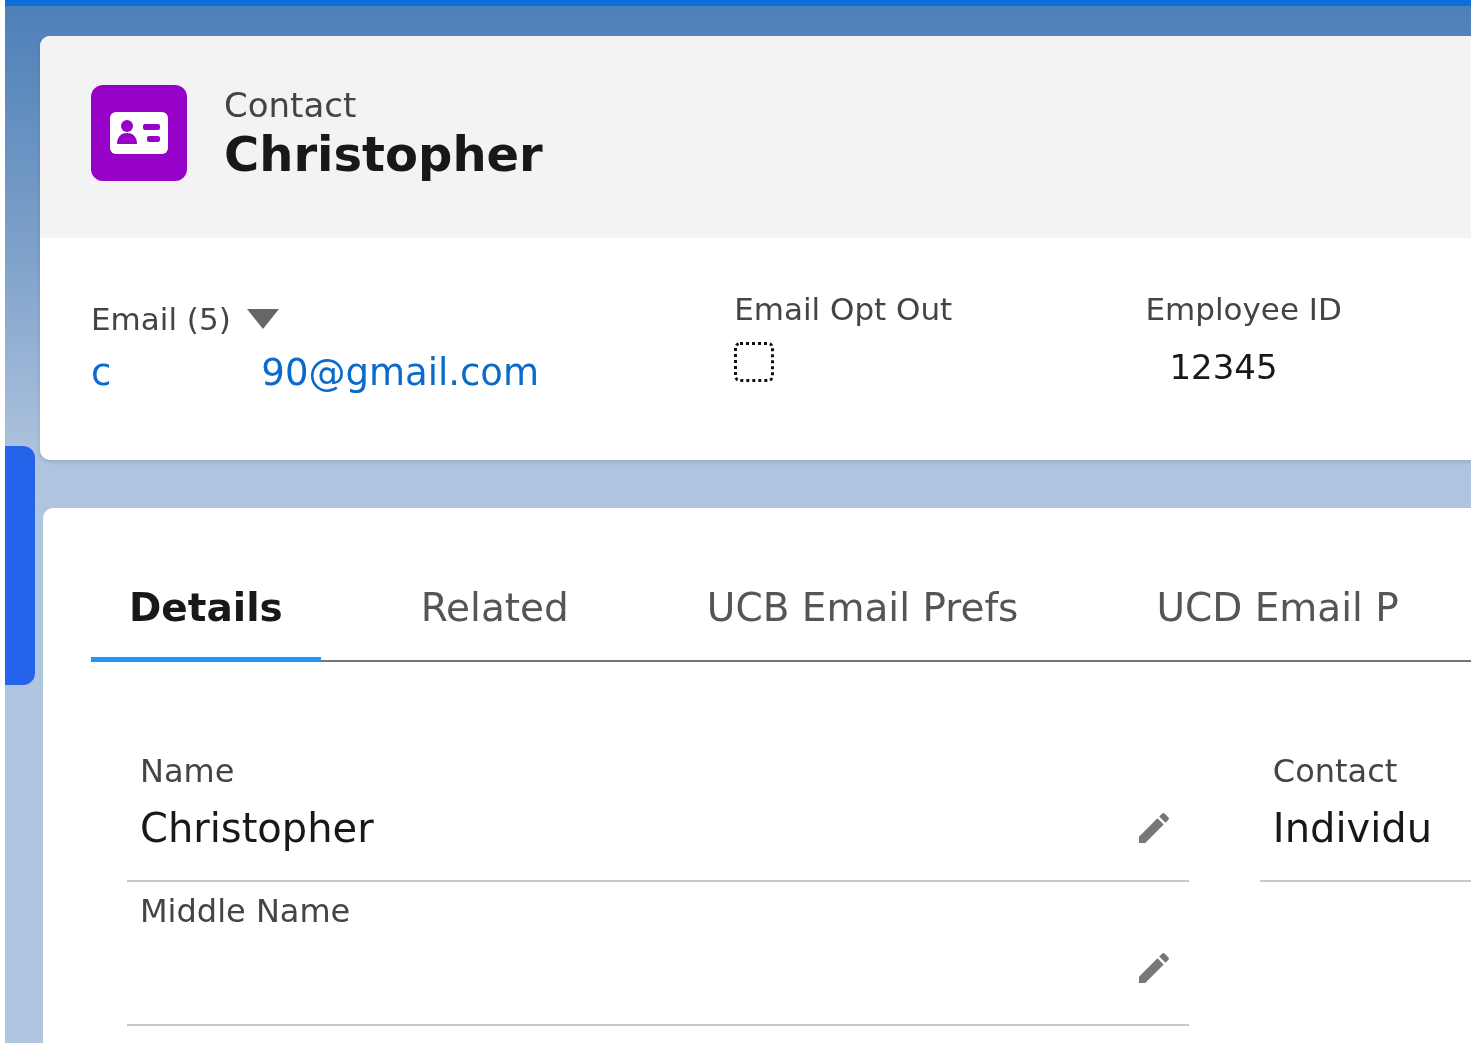 This screenshot has width=1471, height=1043. What do you see at coordinates (1335, 771) in the screenshot?
I see `field-label: Contact` at bounding box center [1335, 771].